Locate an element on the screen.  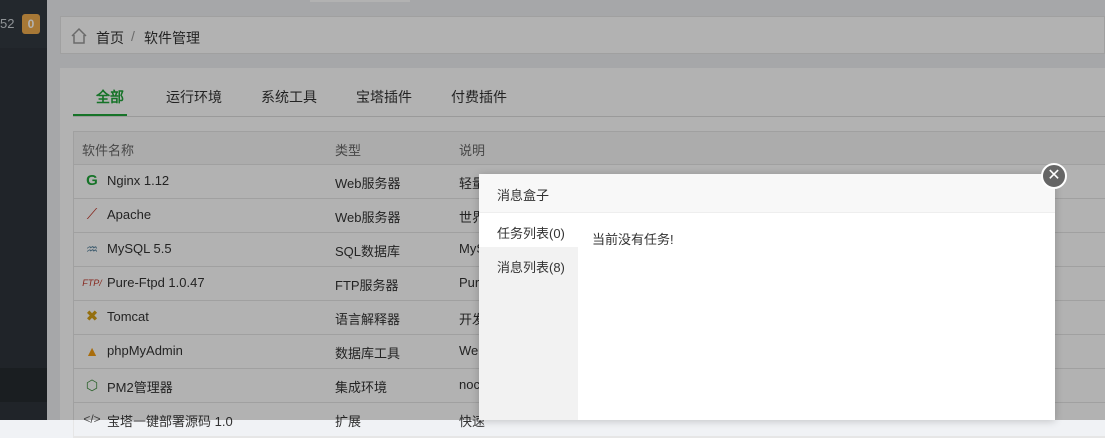
dialog-content: 当前没有任务! is located at coordinates (633, 239).